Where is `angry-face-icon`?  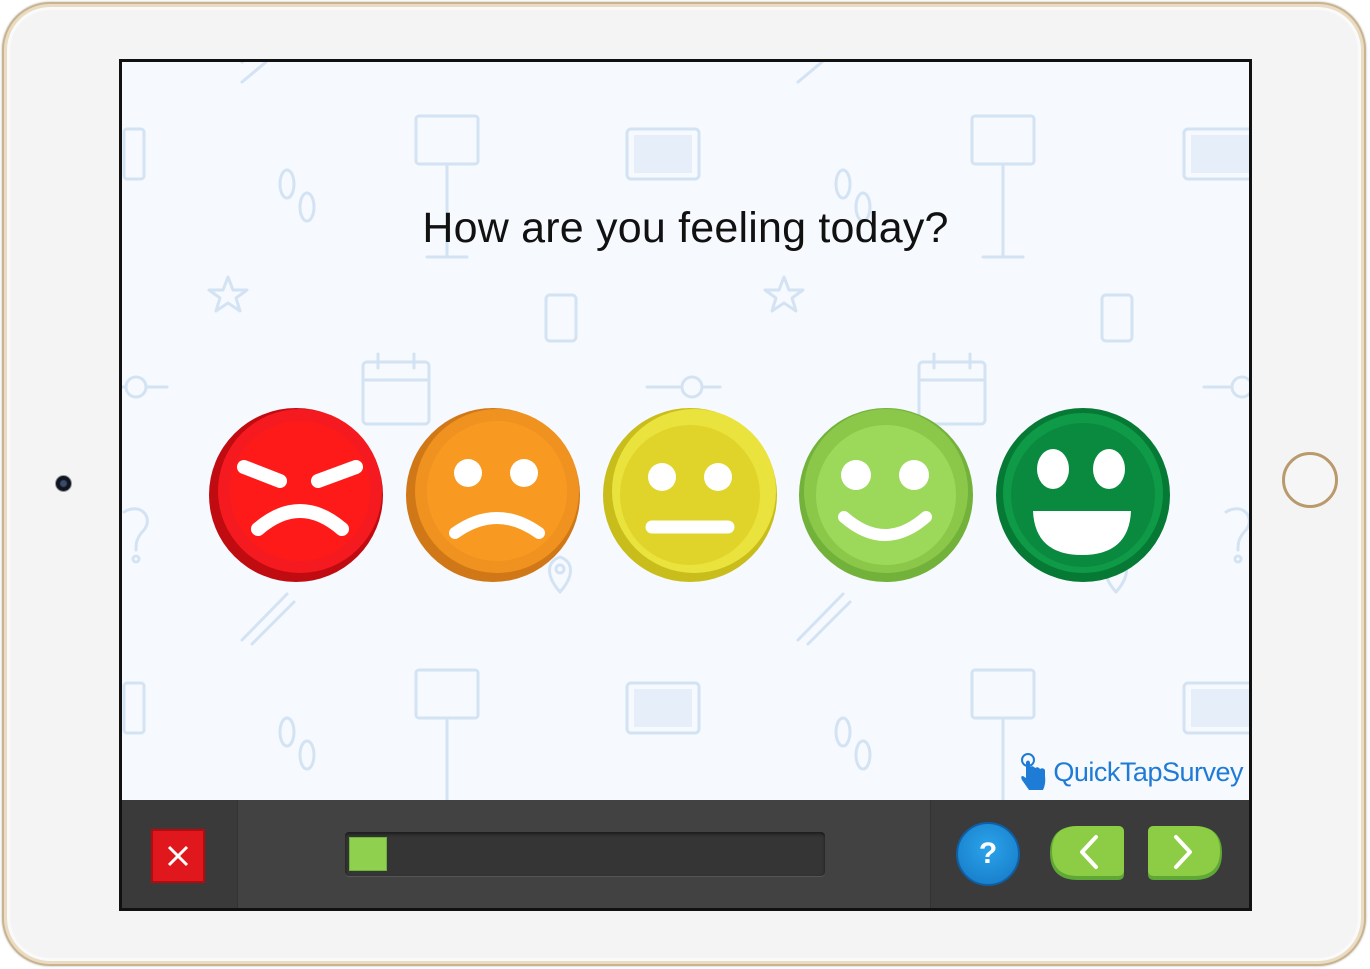 angry-face-icon is located at coordinates (296, 495).